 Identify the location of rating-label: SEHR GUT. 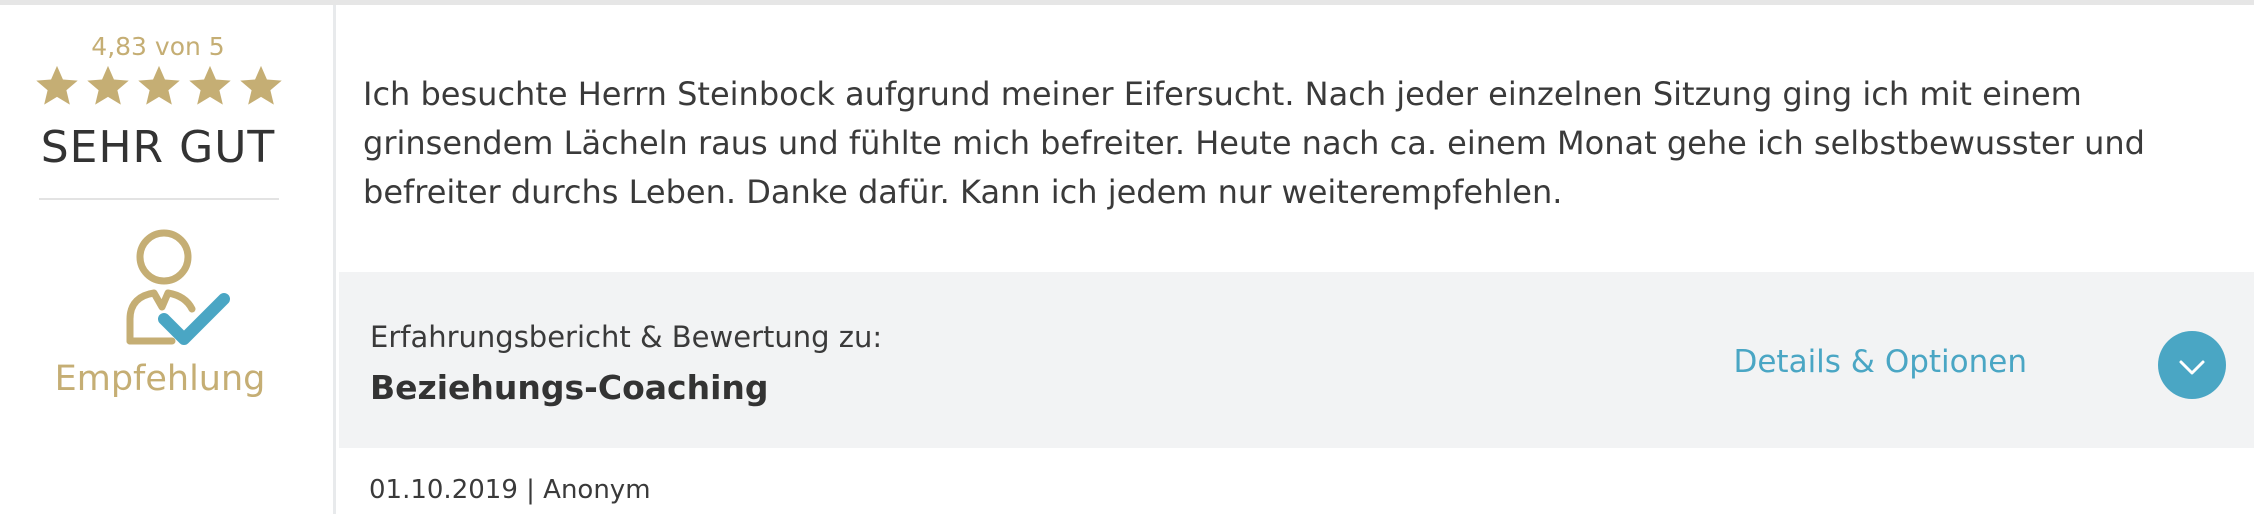
(158, 147).